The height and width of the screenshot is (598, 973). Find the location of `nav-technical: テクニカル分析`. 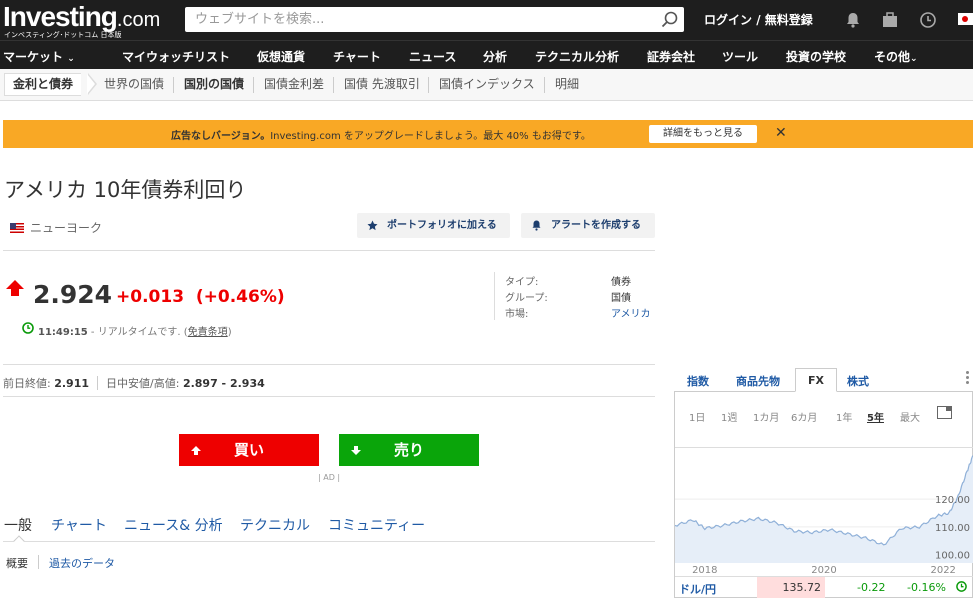

nav-technical: テクニカル分析 is located at coordinates (577, 56).